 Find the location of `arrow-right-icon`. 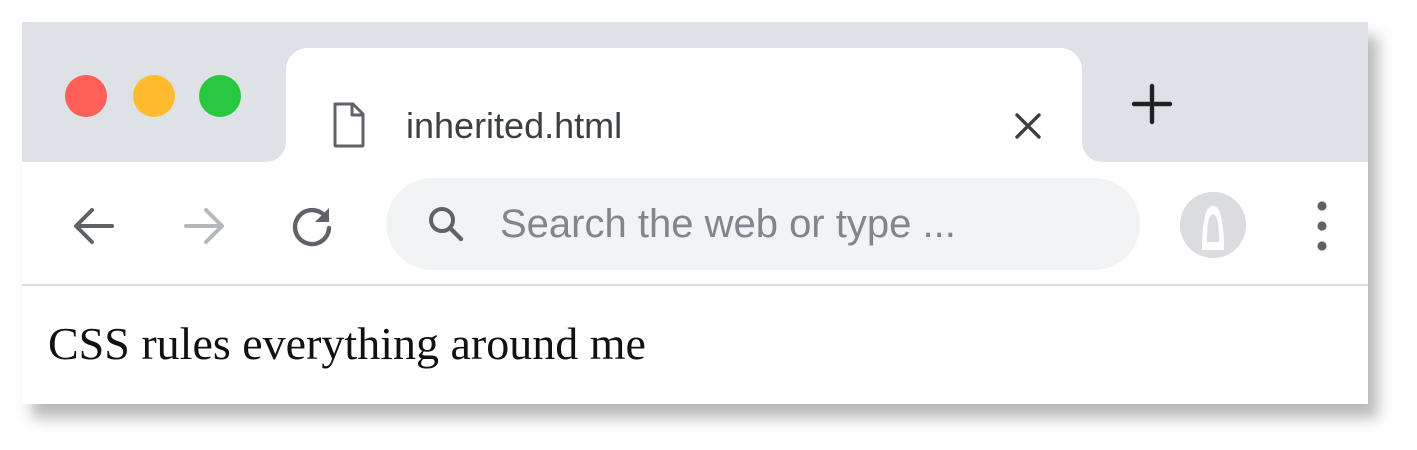

arrow-right-icon is located at coordinates (204, 226).